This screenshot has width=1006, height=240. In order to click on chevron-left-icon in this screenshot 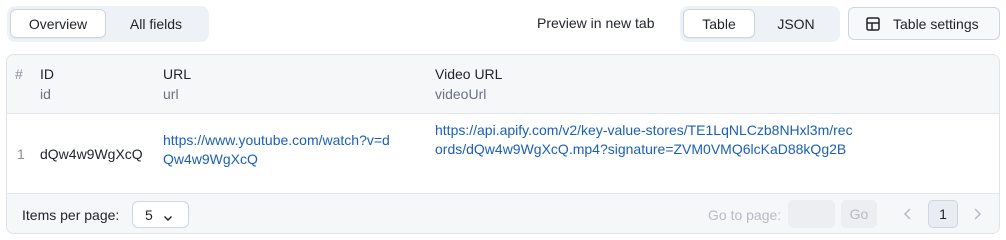, I will do `click(908, 214)`.